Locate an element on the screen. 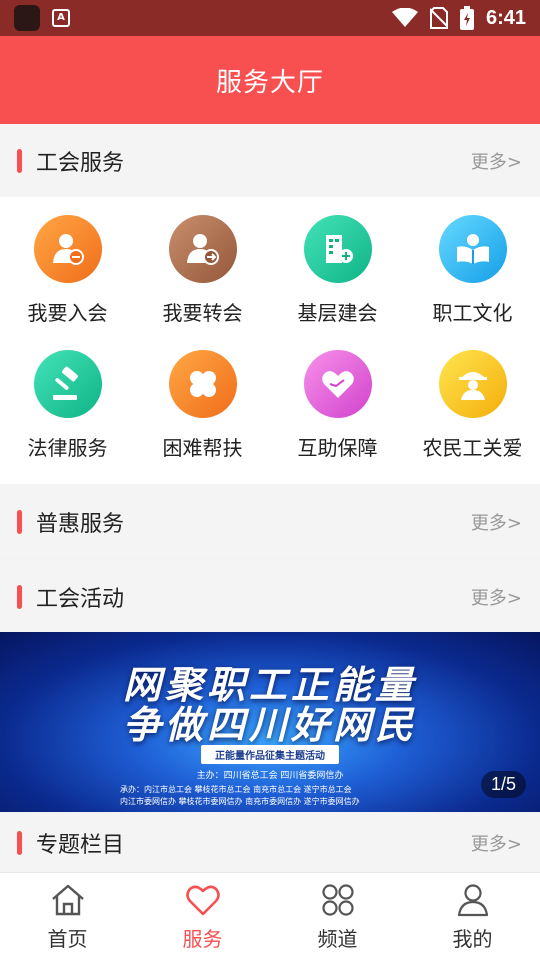 The width and height of the screenshot is (540, 960). service-label: 我要转会 is located at coordinates (202, 313).